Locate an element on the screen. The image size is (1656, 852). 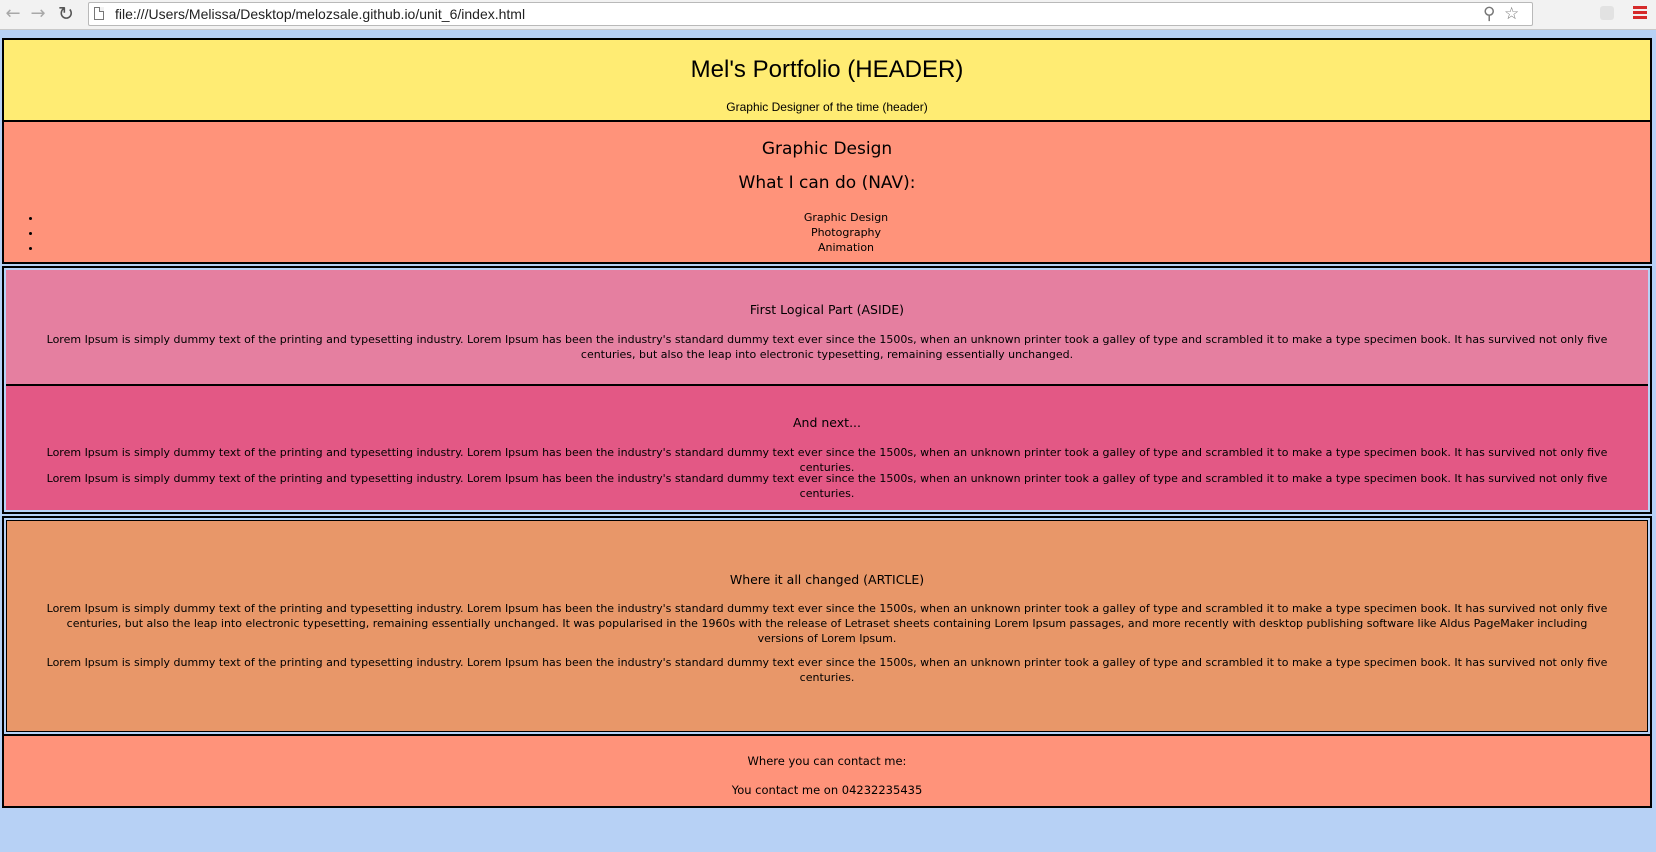
nav-item-animation: Animation is located at coordinates (846, 247).